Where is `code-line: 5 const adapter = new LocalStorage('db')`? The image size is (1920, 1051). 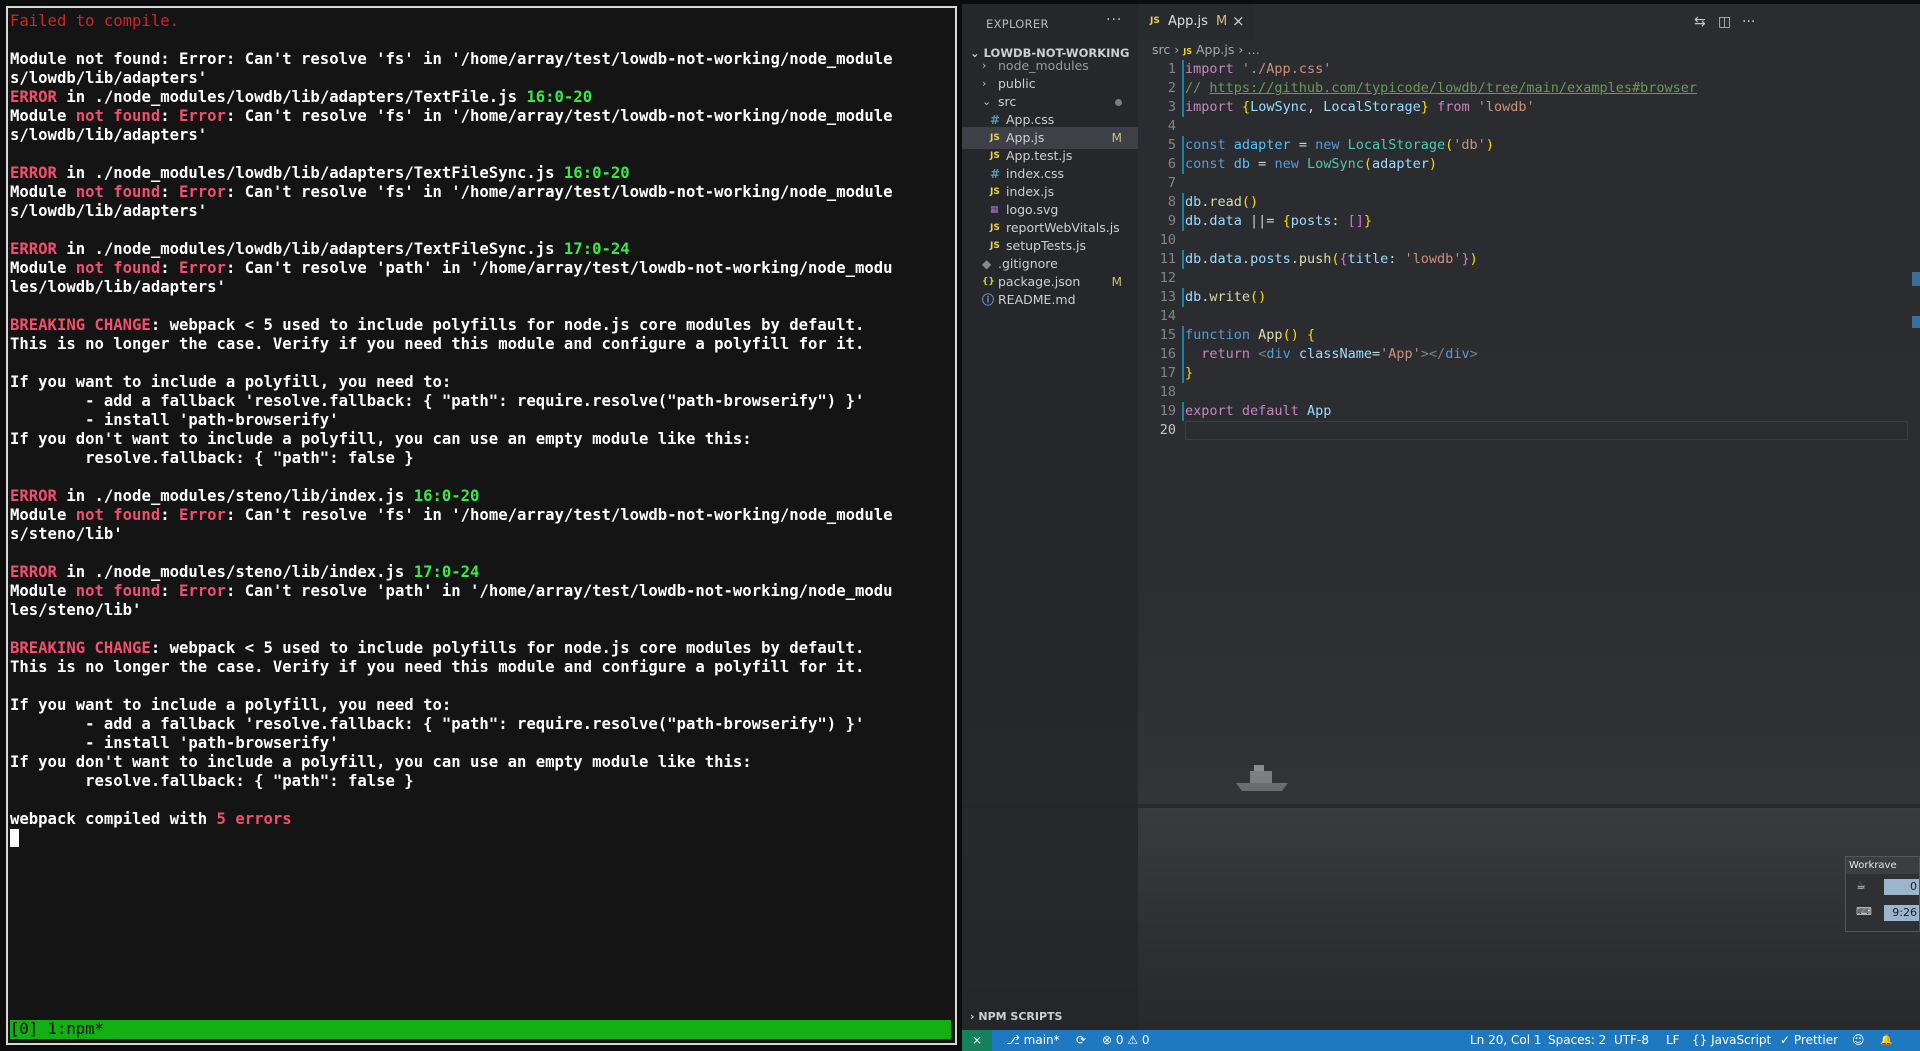 code-line: 5 const adapter = new LocalStorage('db') is located at coordinates (1529, 145).